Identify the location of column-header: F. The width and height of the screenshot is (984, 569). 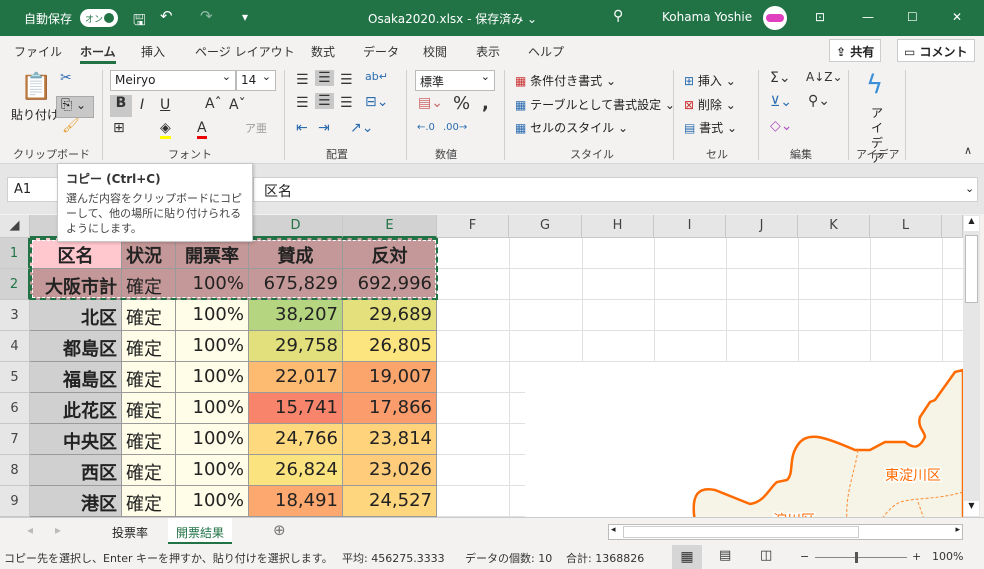
(473, 226).